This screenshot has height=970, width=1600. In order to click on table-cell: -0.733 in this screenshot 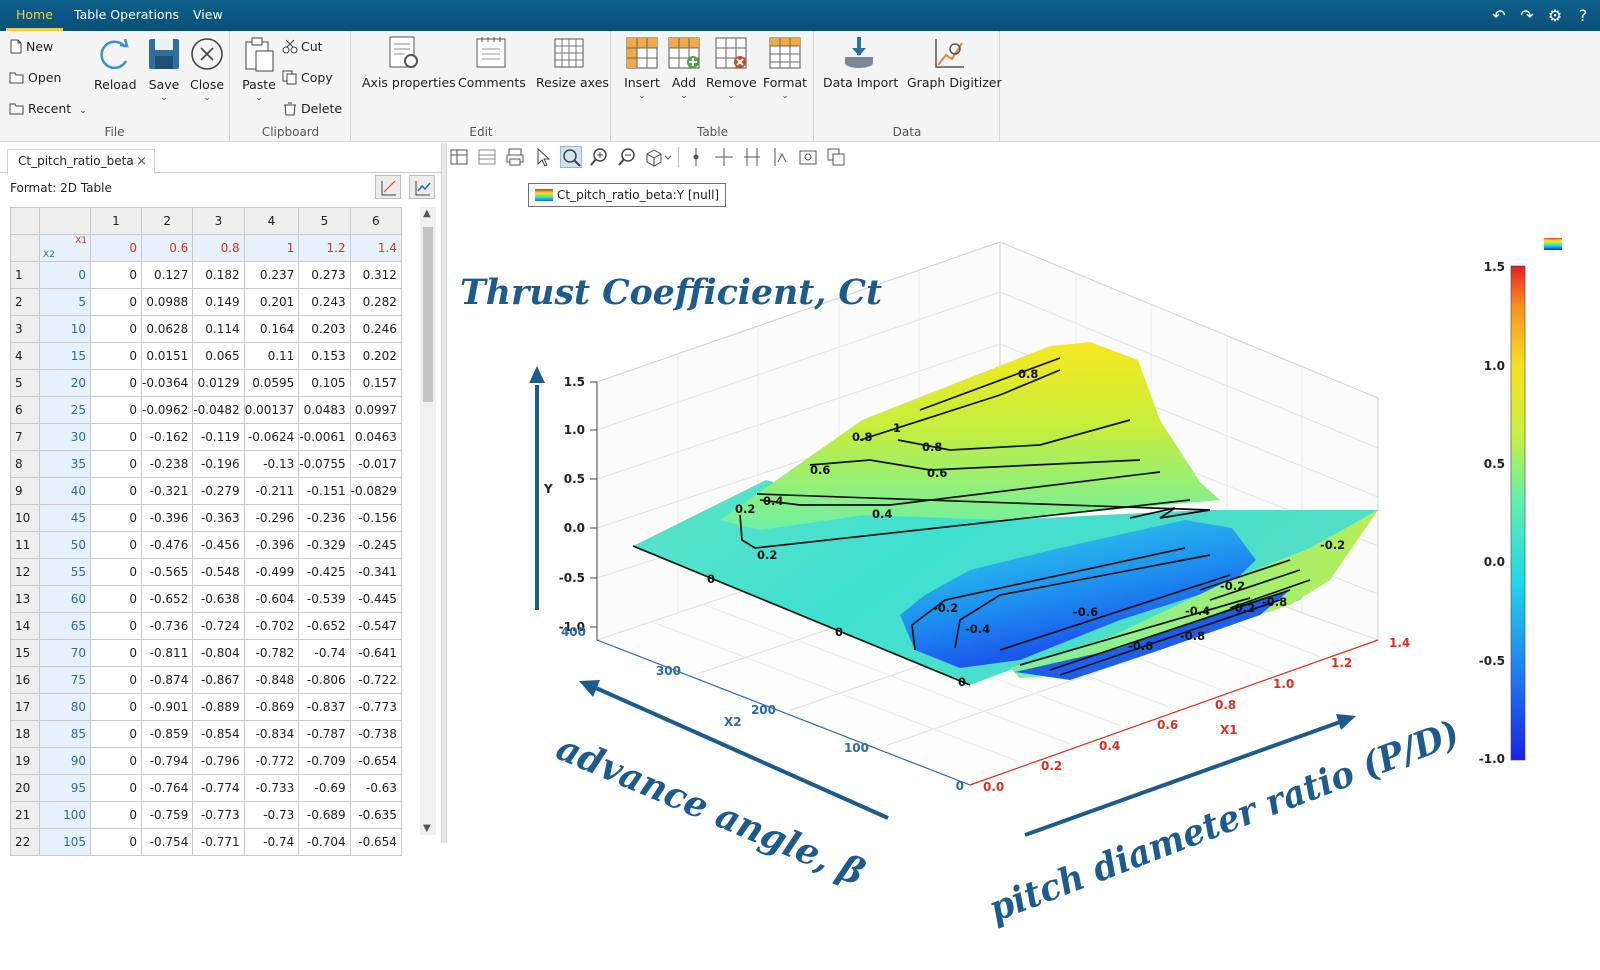, I will do `click(271, 788)`.